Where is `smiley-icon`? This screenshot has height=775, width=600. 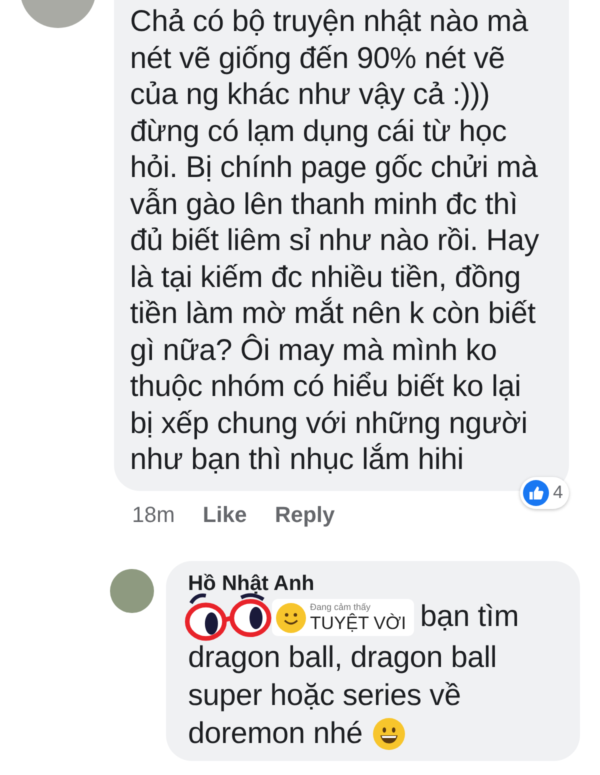
smiley-icon is located at coordinates (291, 617).